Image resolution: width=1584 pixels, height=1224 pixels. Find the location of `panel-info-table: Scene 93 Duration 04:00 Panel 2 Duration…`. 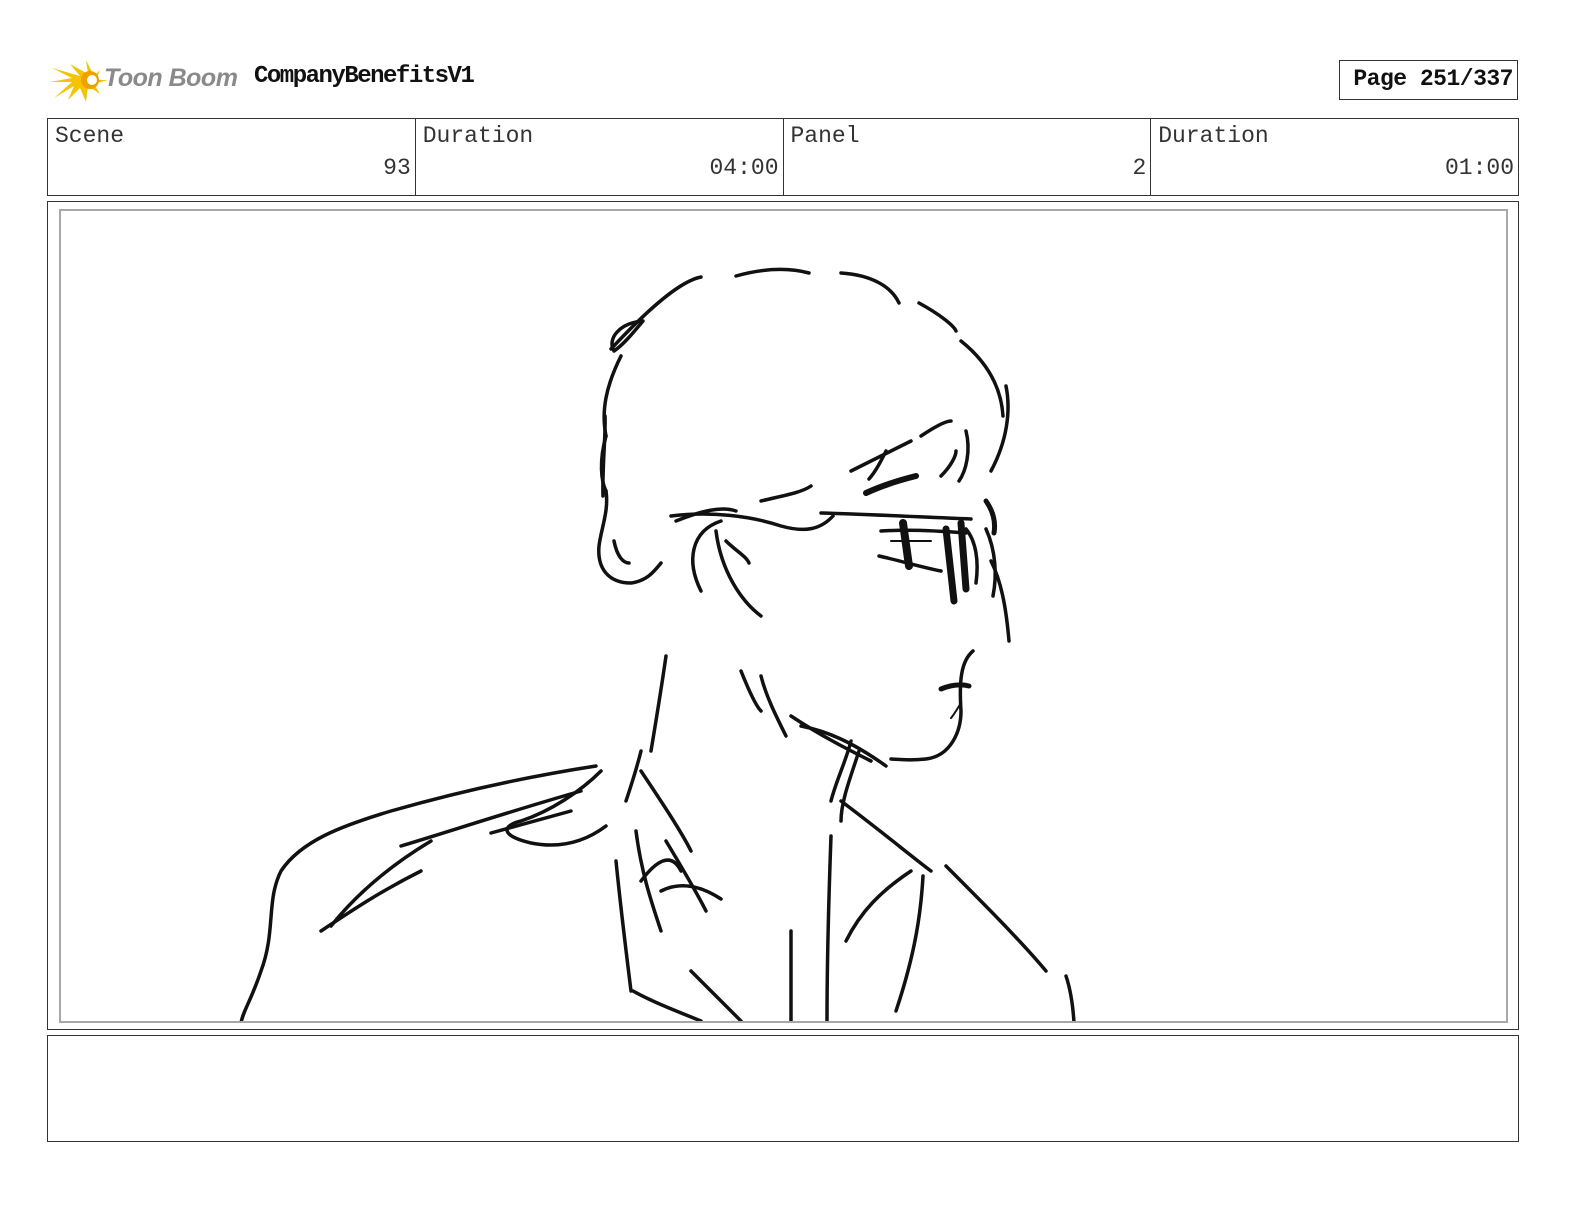

panel-info-table: Scene 93 Duration 04:00 Panel 2 Duration… is located at coordinates (783, 157).